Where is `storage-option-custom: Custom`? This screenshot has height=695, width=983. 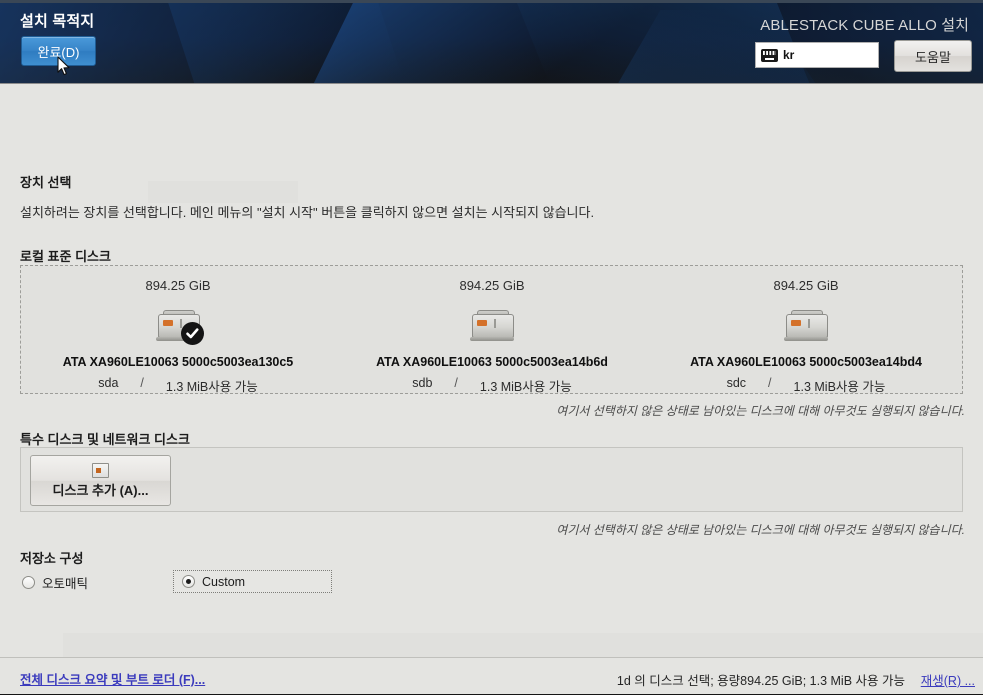
storage-option-custom: Custom is located at coordinates (252, 581).